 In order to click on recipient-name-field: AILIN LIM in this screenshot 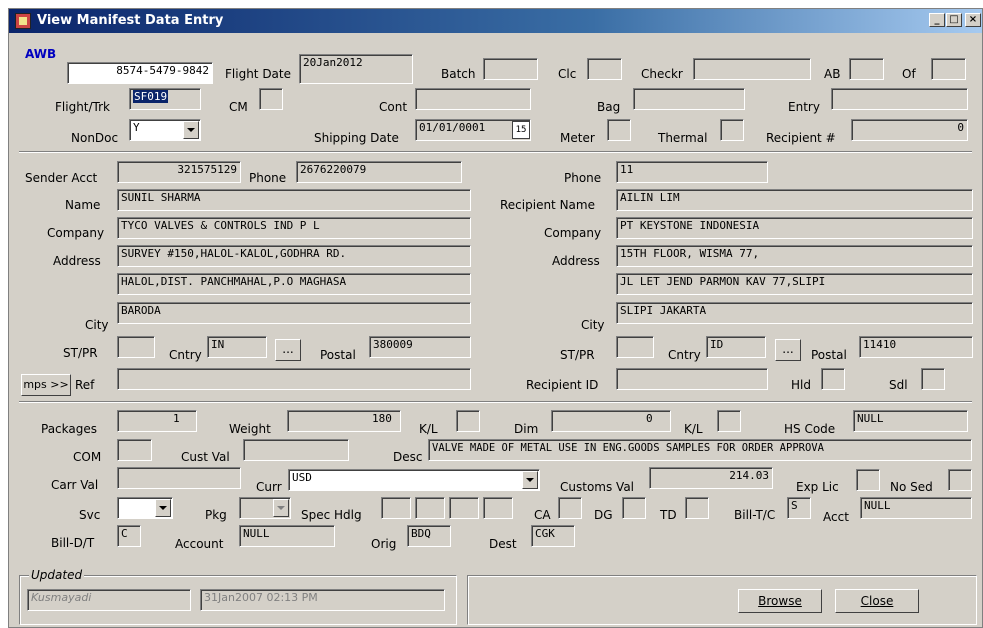, I will do `click(794, 200)`.